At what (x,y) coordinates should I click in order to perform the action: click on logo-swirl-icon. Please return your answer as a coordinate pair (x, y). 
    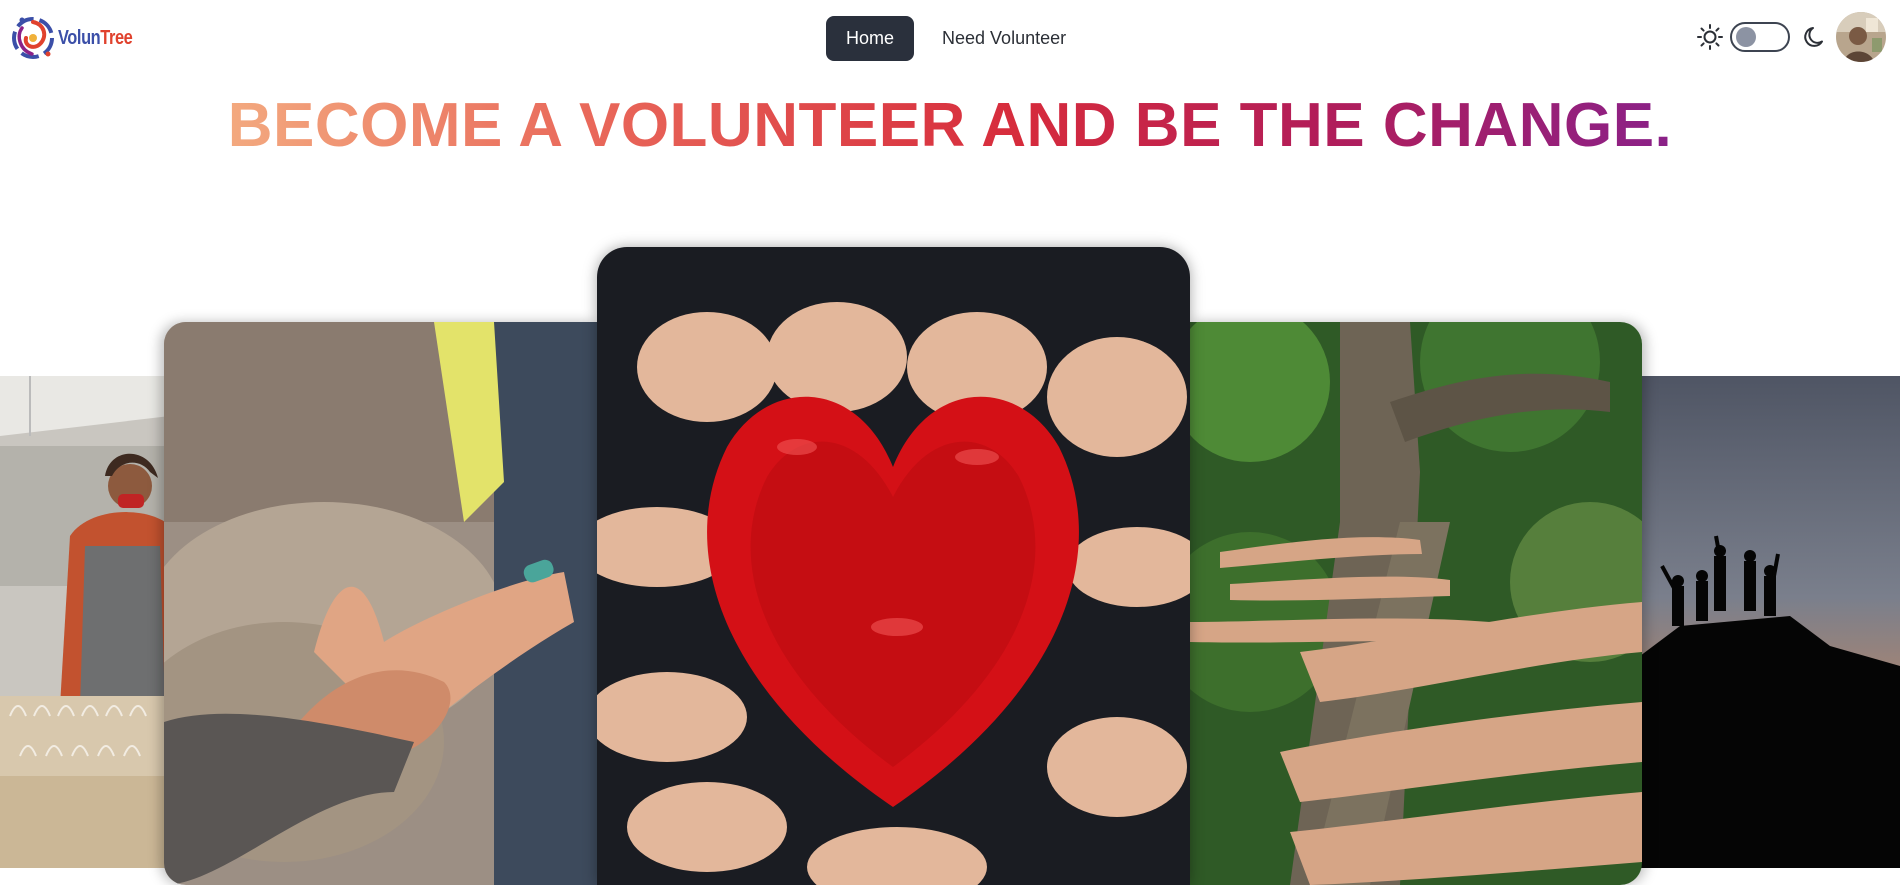
    Looking at the image, I should click on (33, 38).